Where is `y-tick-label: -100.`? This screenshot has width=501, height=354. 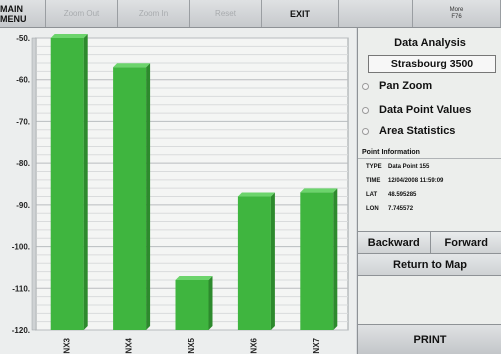 y-tick-label: -100. is located at coordinates (21, 247).